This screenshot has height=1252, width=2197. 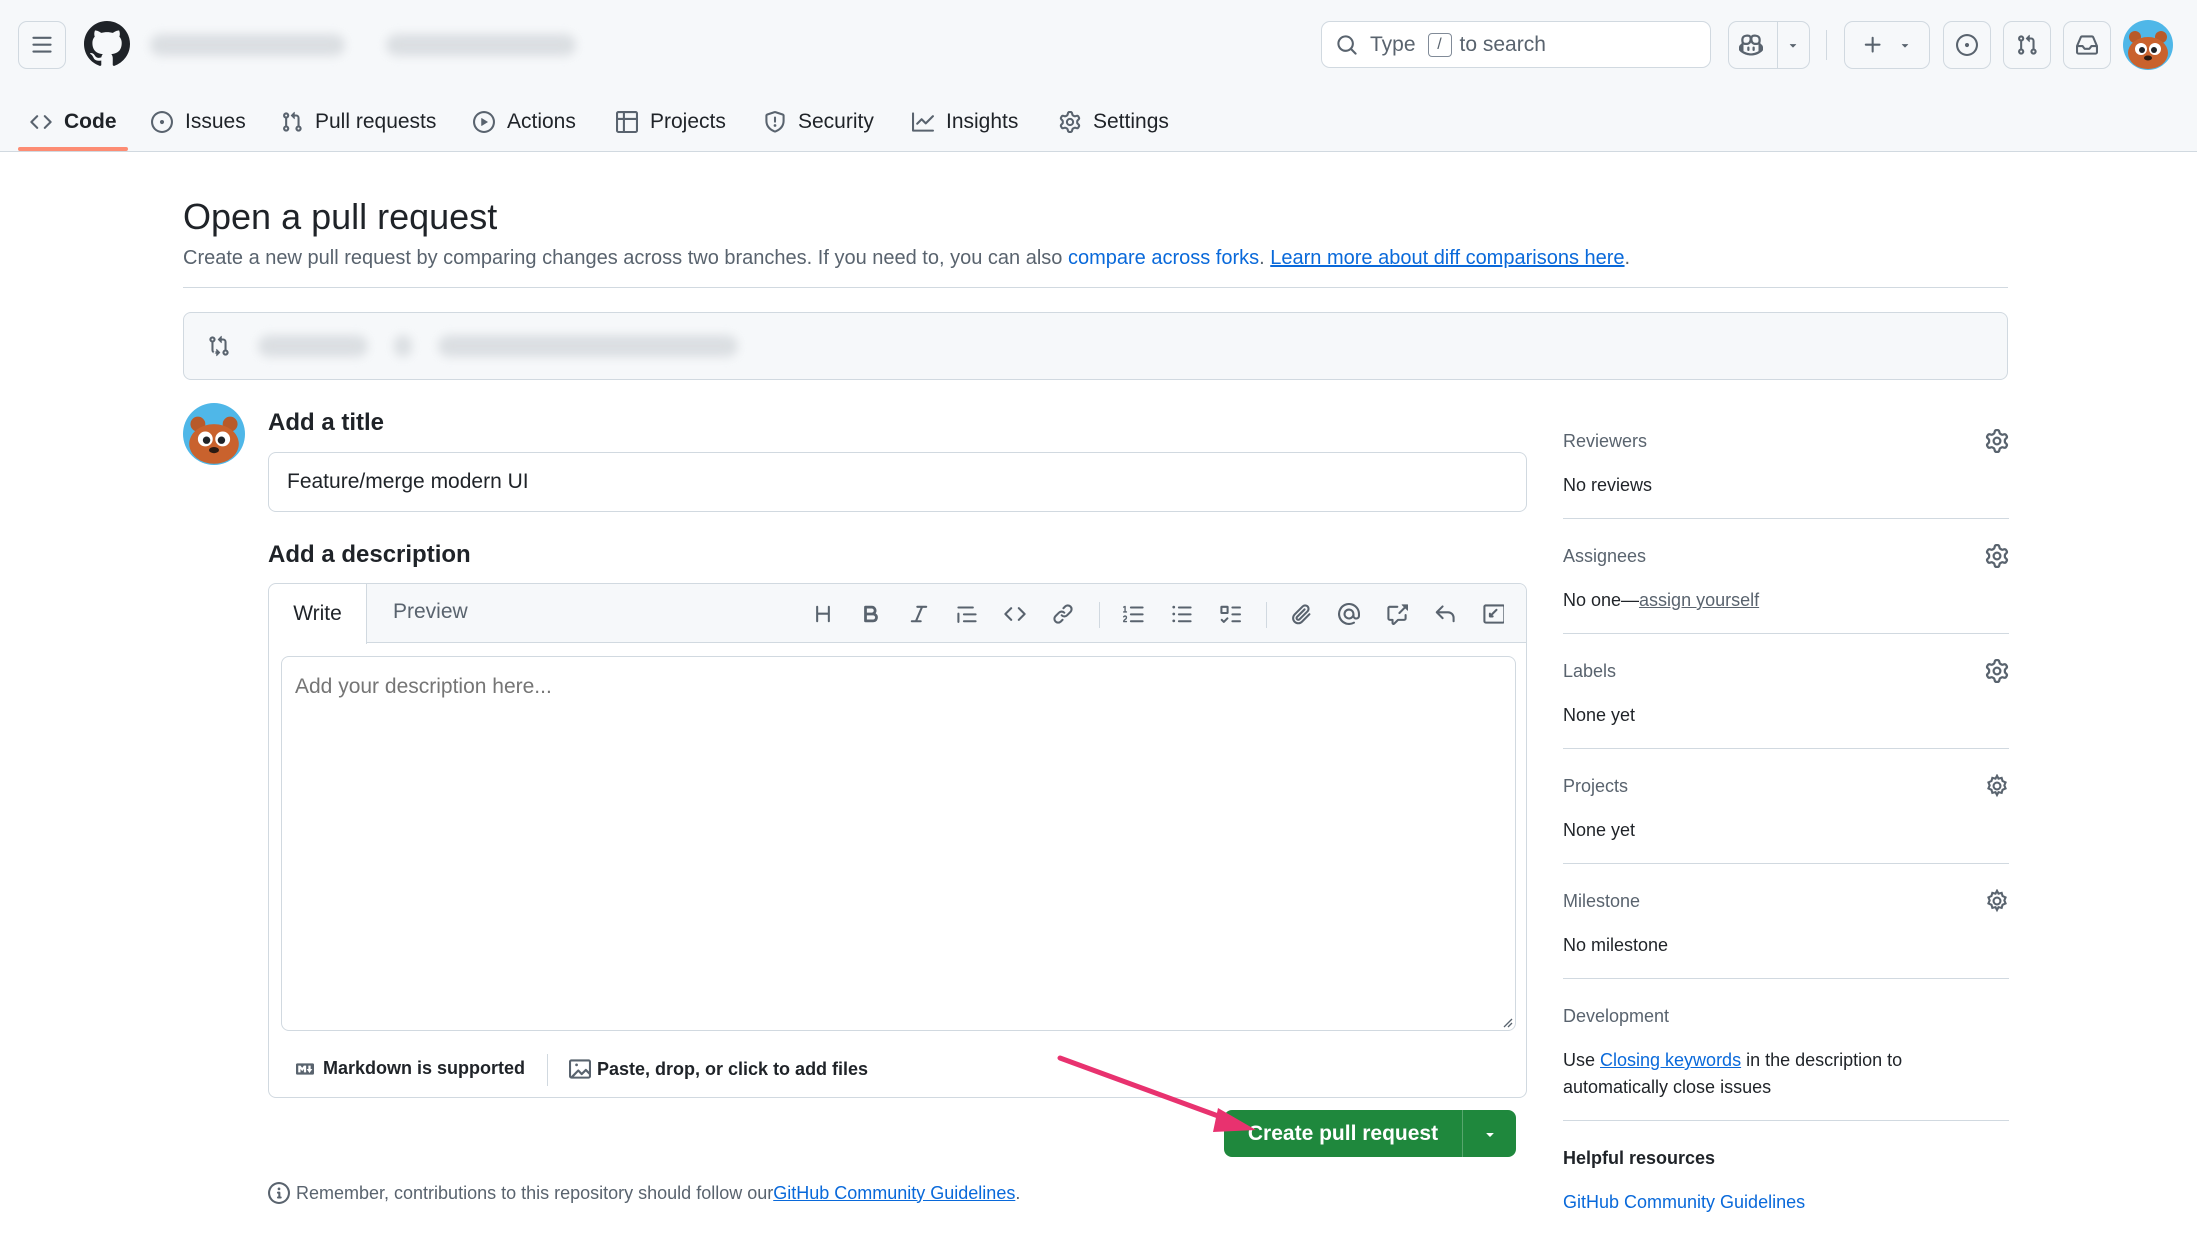 I want to click on sidebar-milestone: Milestone No milestone, so click(x=1786, y=924).